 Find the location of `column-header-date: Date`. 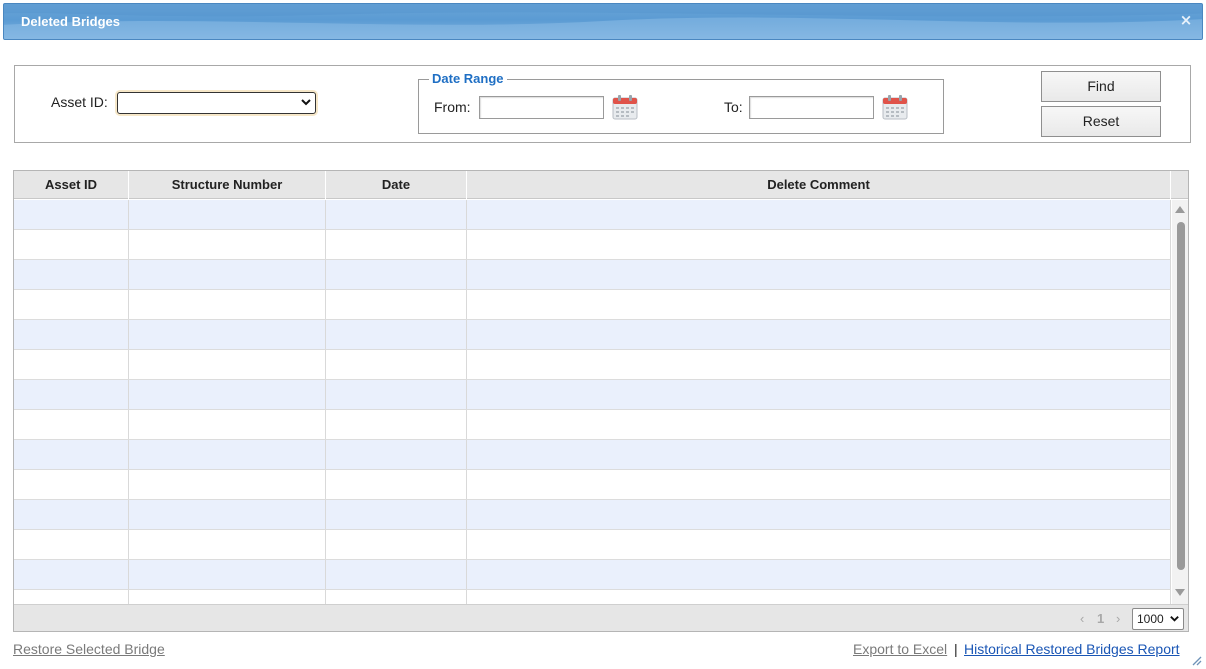

column-header-date: Date is located at coordinates (396, 185).